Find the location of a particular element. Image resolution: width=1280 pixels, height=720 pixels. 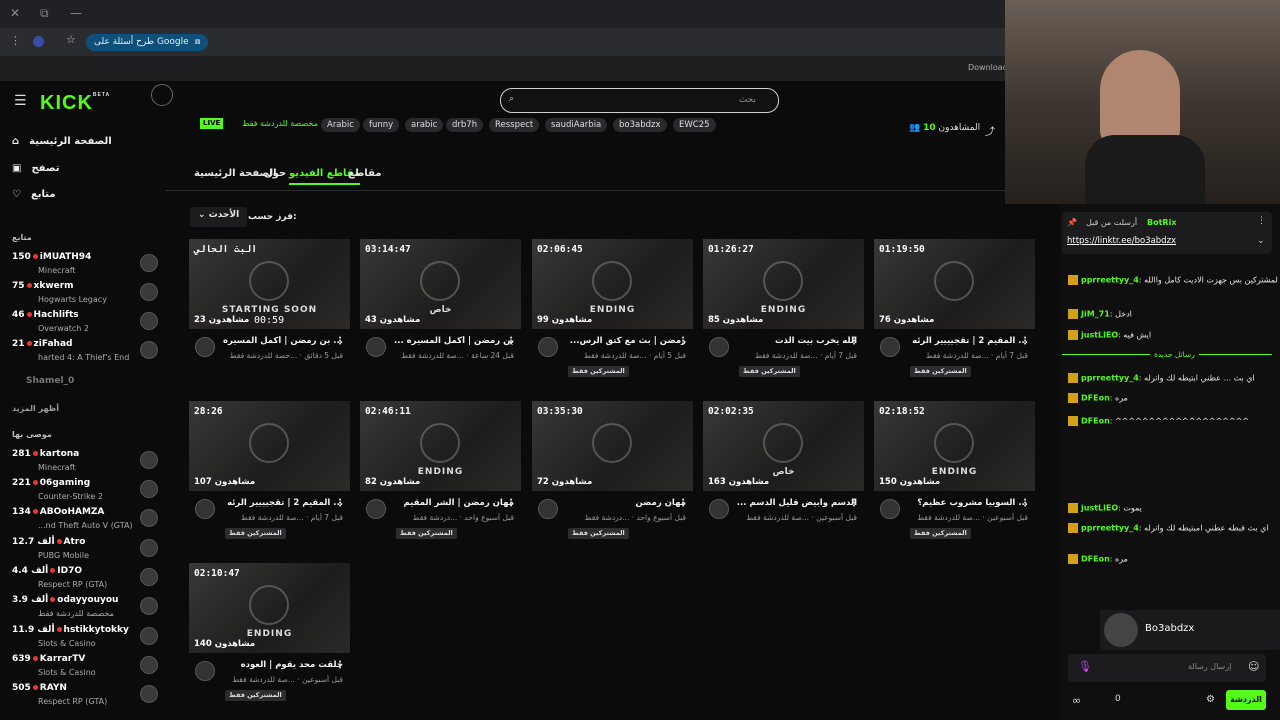

sidebar-channel: 4.4 ألف ID7O Respect RP (GTA) is located at coordinates (87, 580).